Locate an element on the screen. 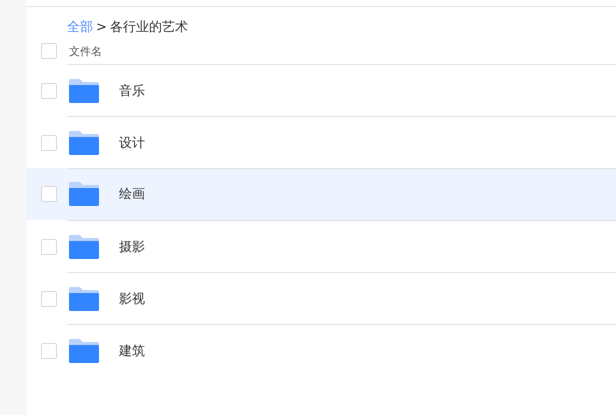  column-header: 文件名 is located at coordinates (85, 51).